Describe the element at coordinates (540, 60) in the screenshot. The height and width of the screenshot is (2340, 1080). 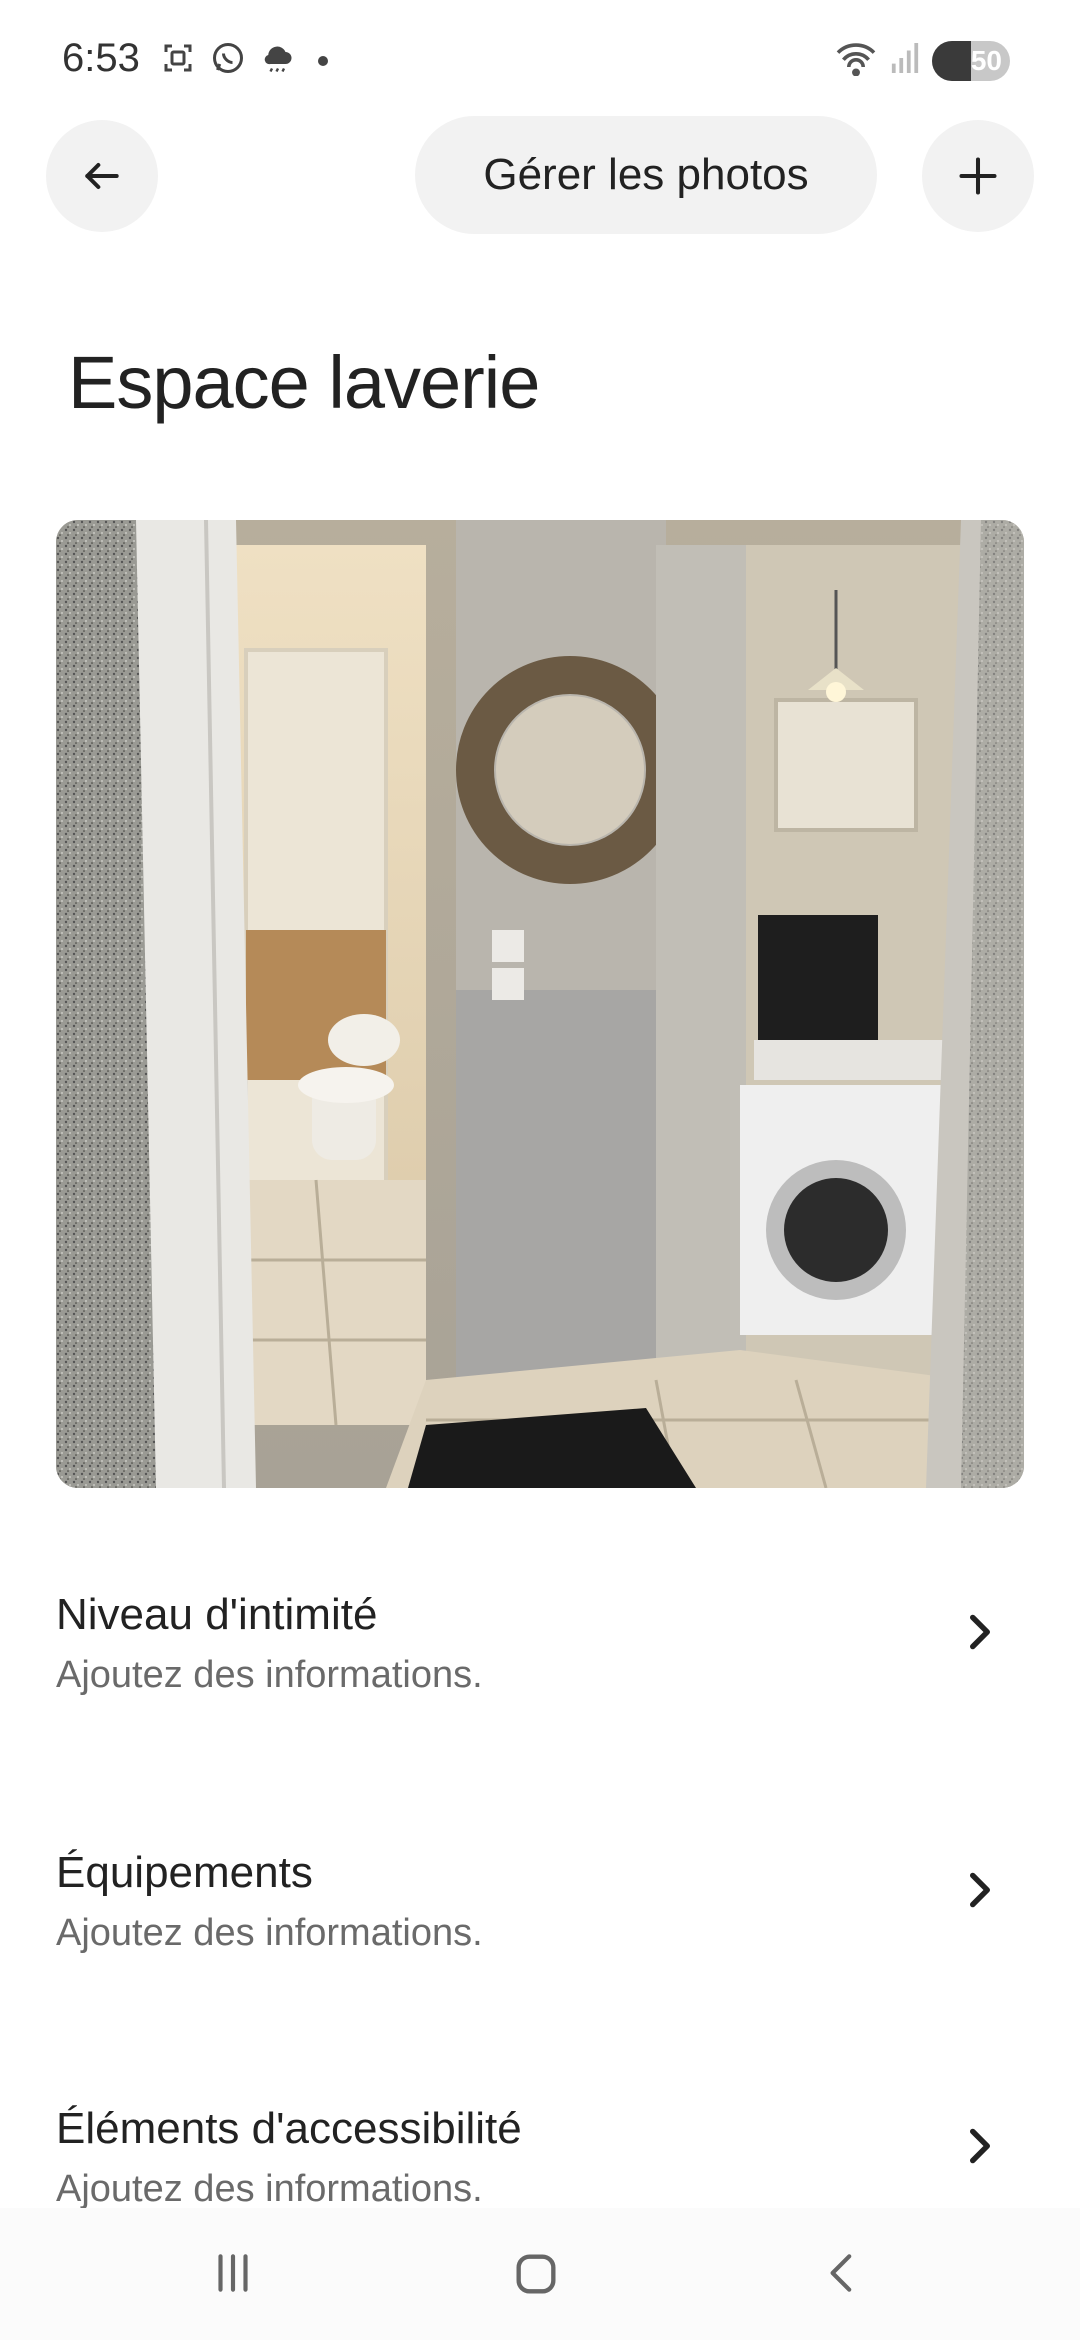
I see `status-bar: 6:53 50` at that location.